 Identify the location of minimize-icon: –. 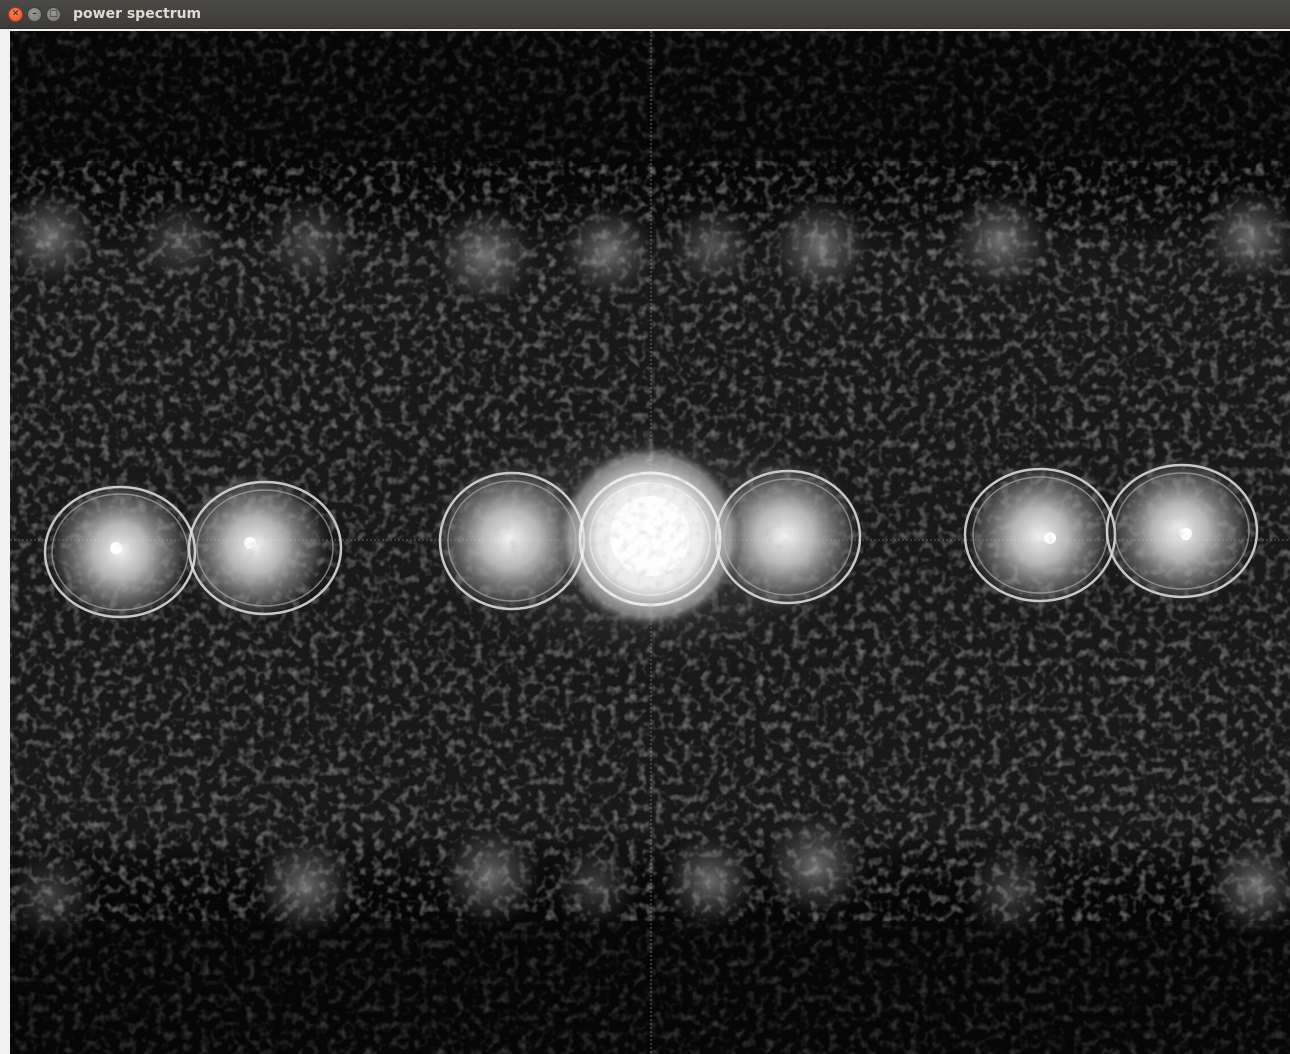
(34, 14).